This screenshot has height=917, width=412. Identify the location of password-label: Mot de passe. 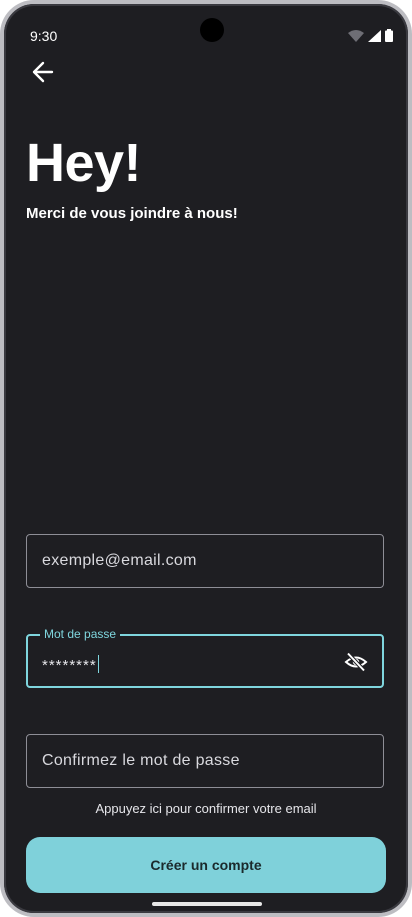
(80, 634).